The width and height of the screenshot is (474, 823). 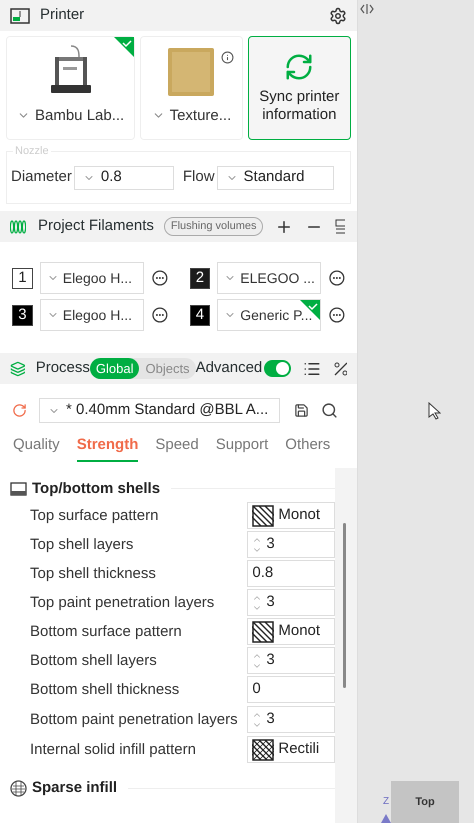 What do you see at coordinates (106, 631) in the screenshot?
I see `setting-label: Bottom surface pattern` at bounding box center [106, 631].